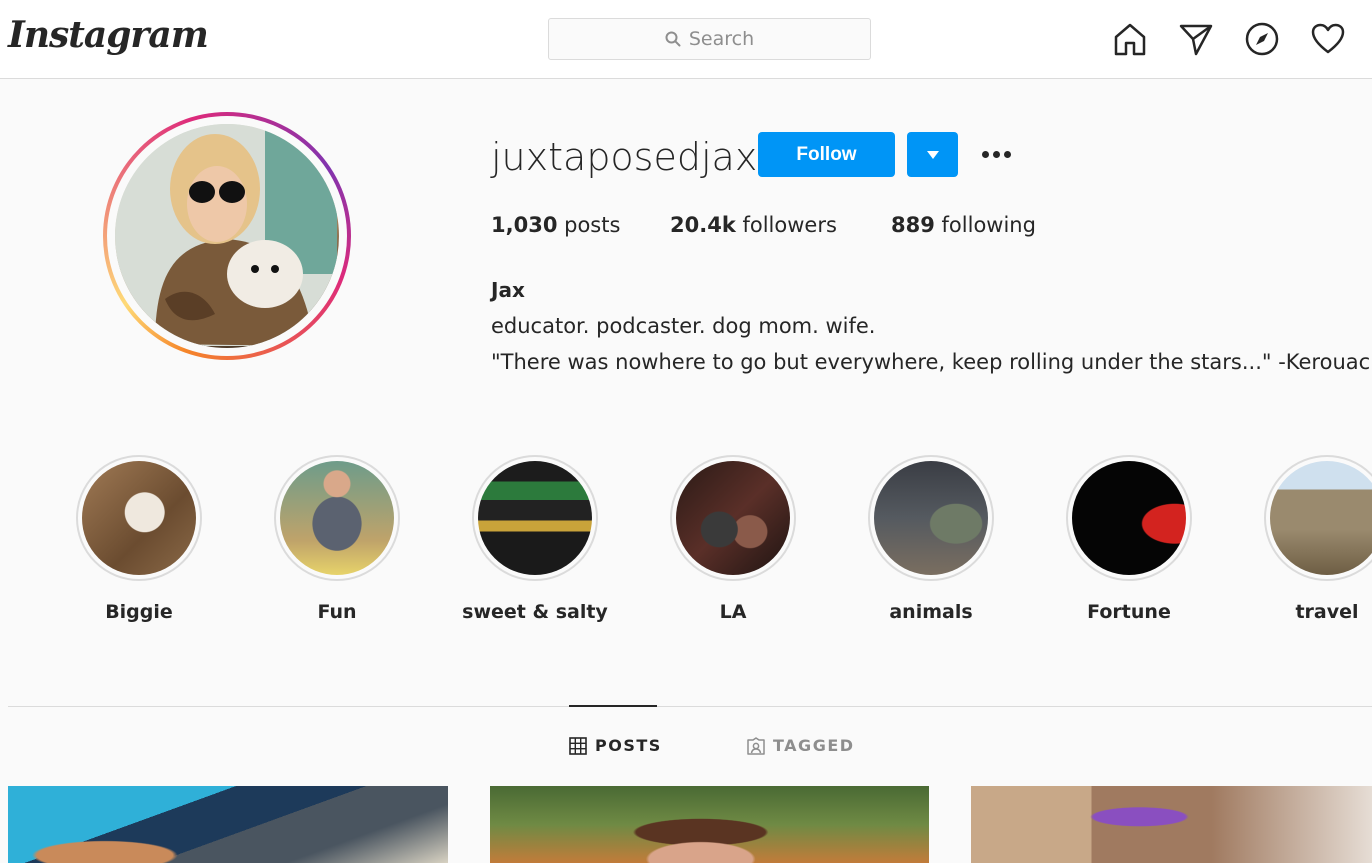 The height and width of the screenshot is (863, 1372). I want to click on story-highlight: LA, so click(733, 539).